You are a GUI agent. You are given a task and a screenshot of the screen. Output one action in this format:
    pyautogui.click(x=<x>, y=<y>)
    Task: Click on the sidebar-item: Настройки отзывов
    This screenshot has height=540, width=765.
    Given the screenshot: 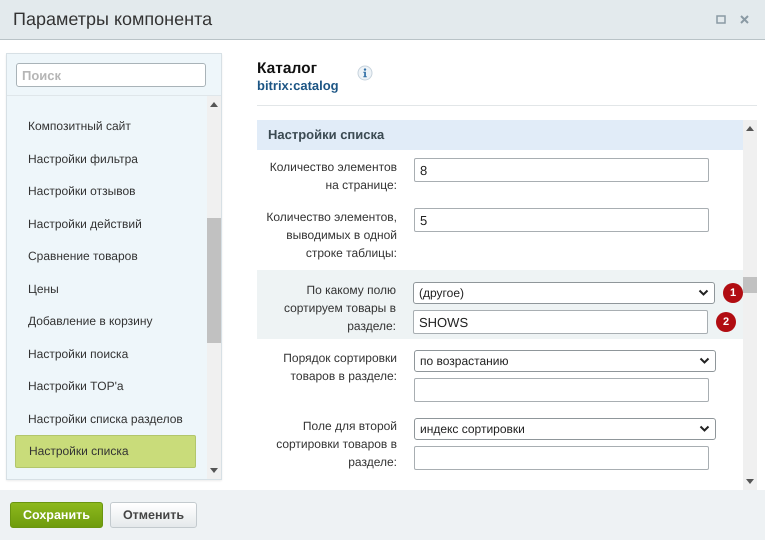 What is the action you would take?
    pyautogui.click(x=105, y=191)
    